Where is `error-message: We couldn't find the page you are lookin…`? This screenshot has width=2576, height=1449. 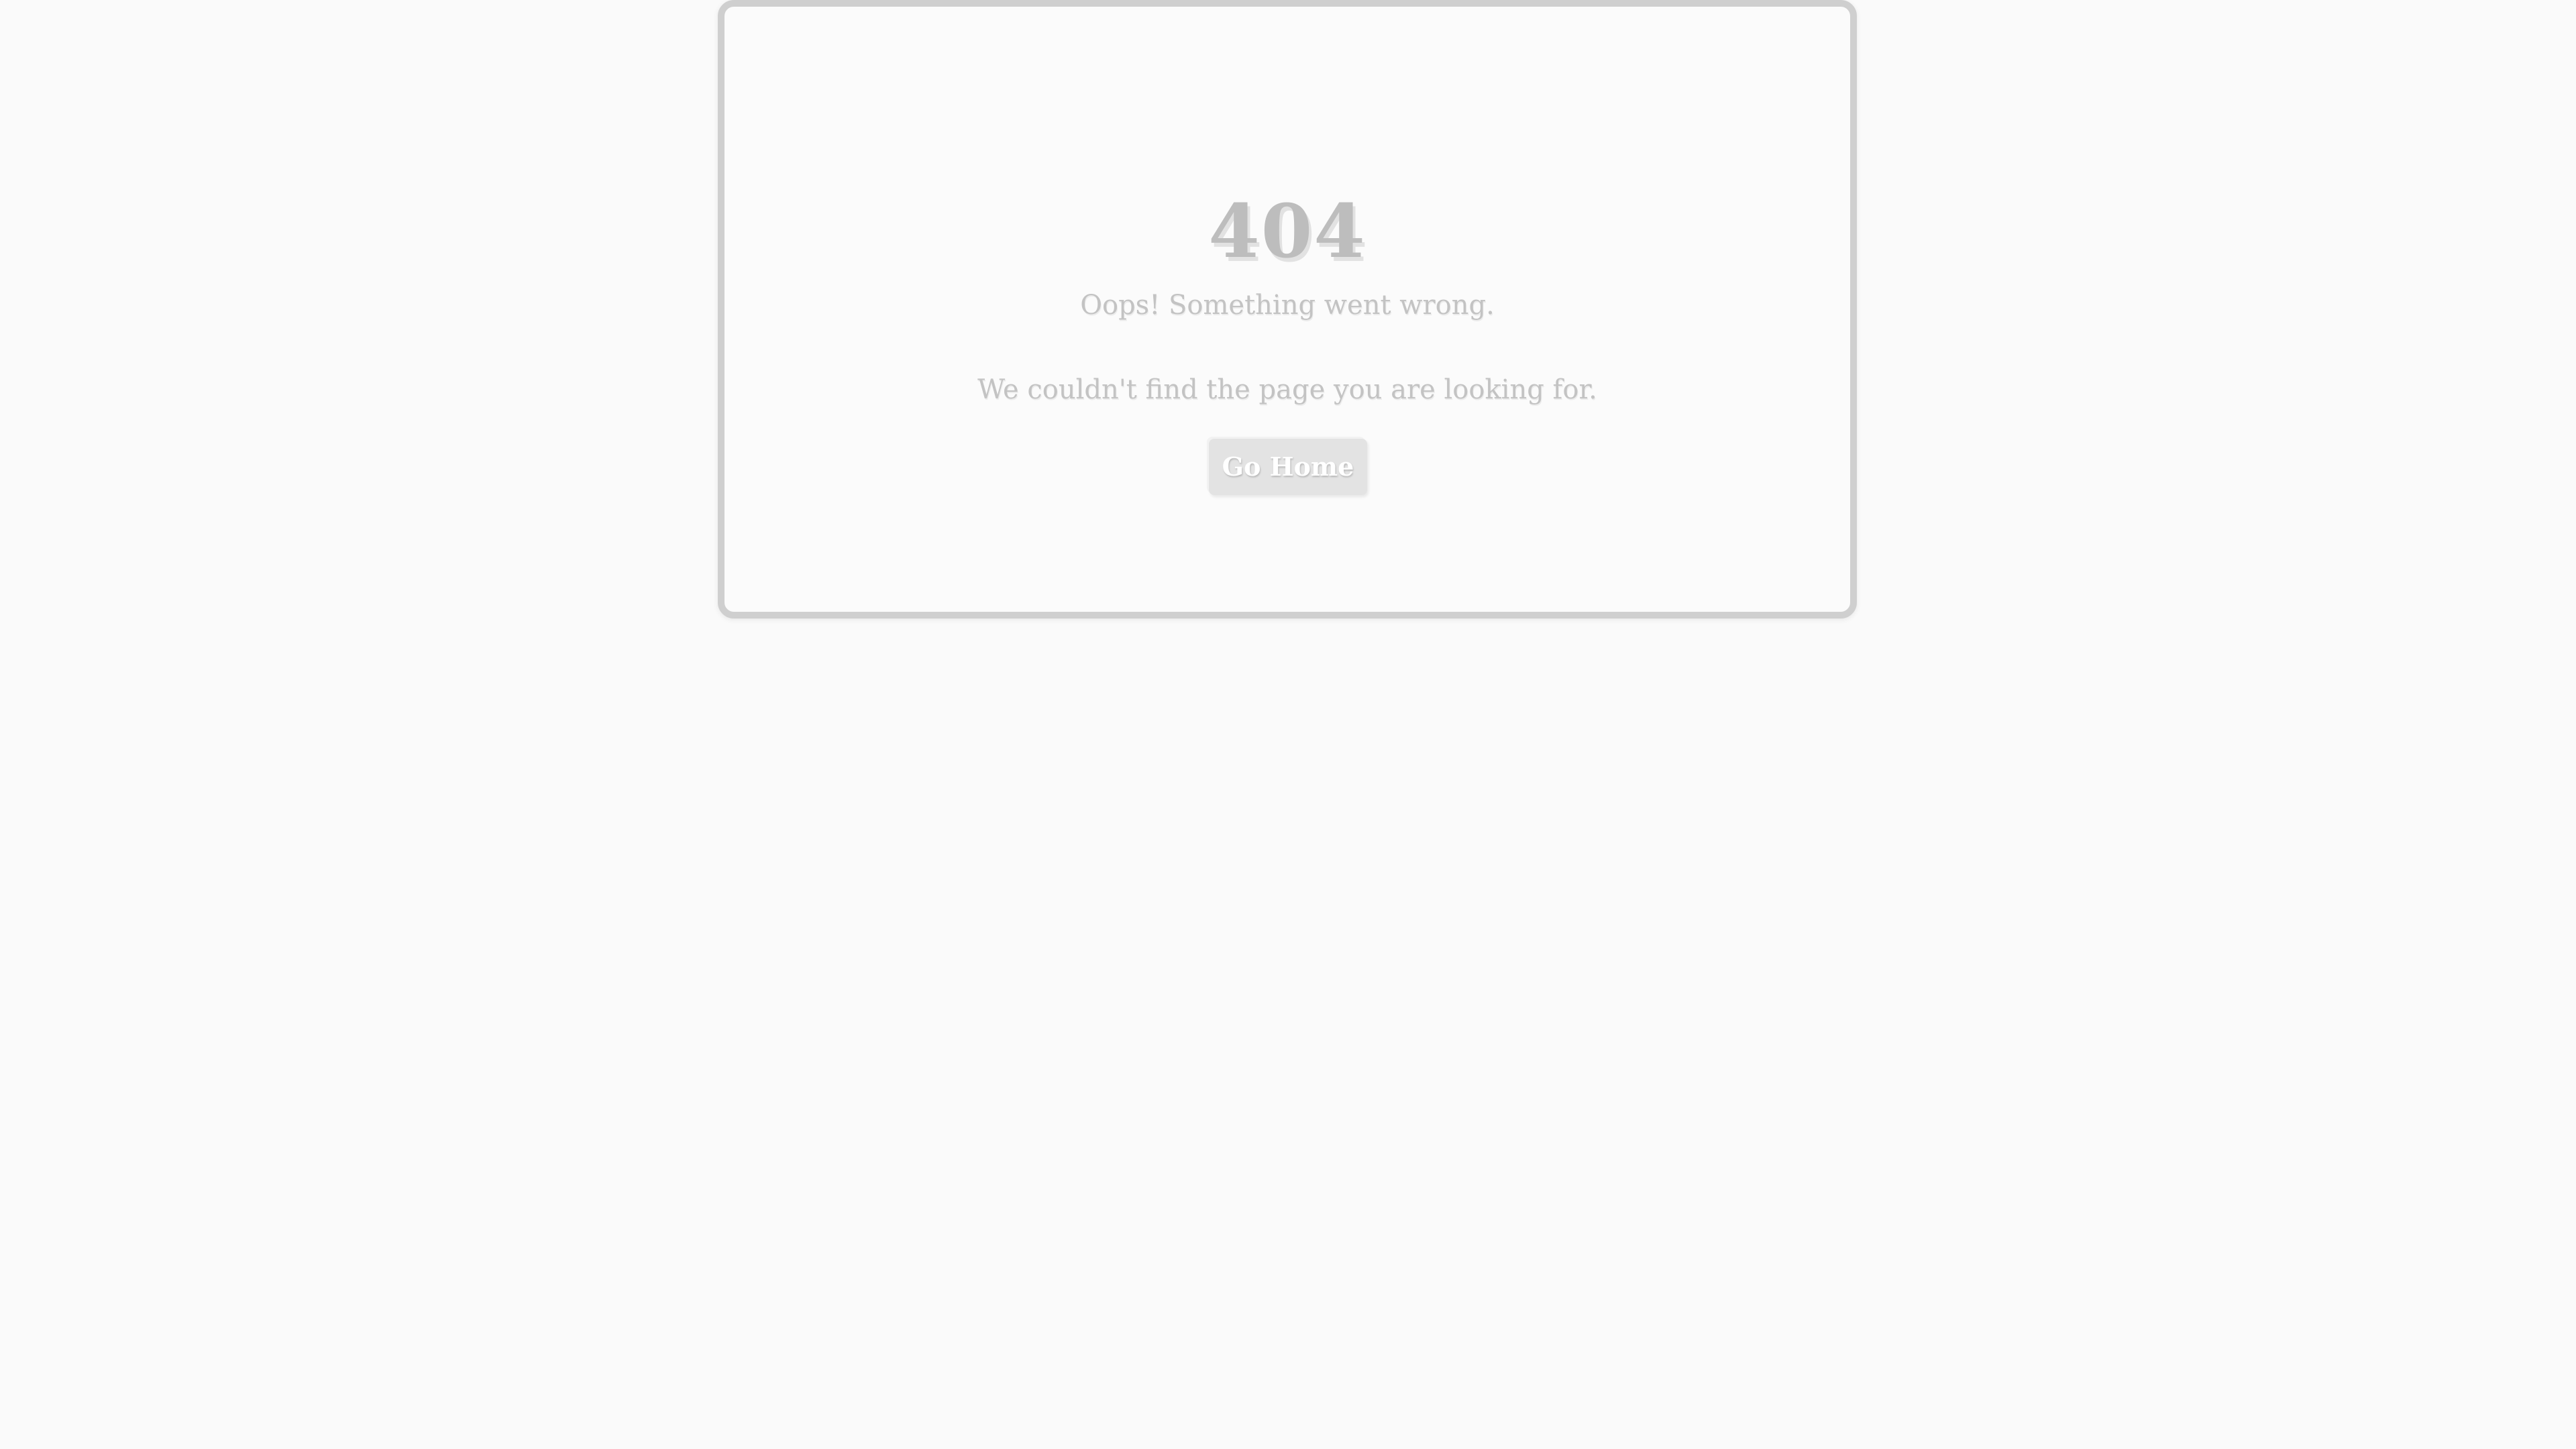
error-message: We couldn't find the page you are lookin… is located at coordinates (1287, 389).